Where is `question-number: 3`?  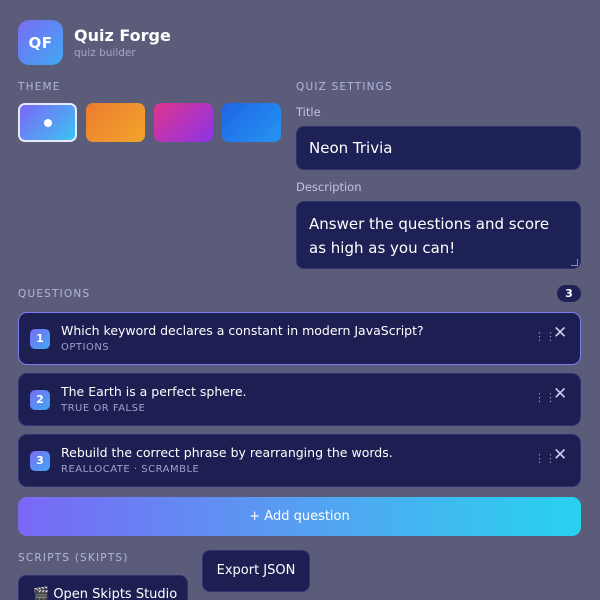
question-number: 3 is located at coordinates (40, 461).